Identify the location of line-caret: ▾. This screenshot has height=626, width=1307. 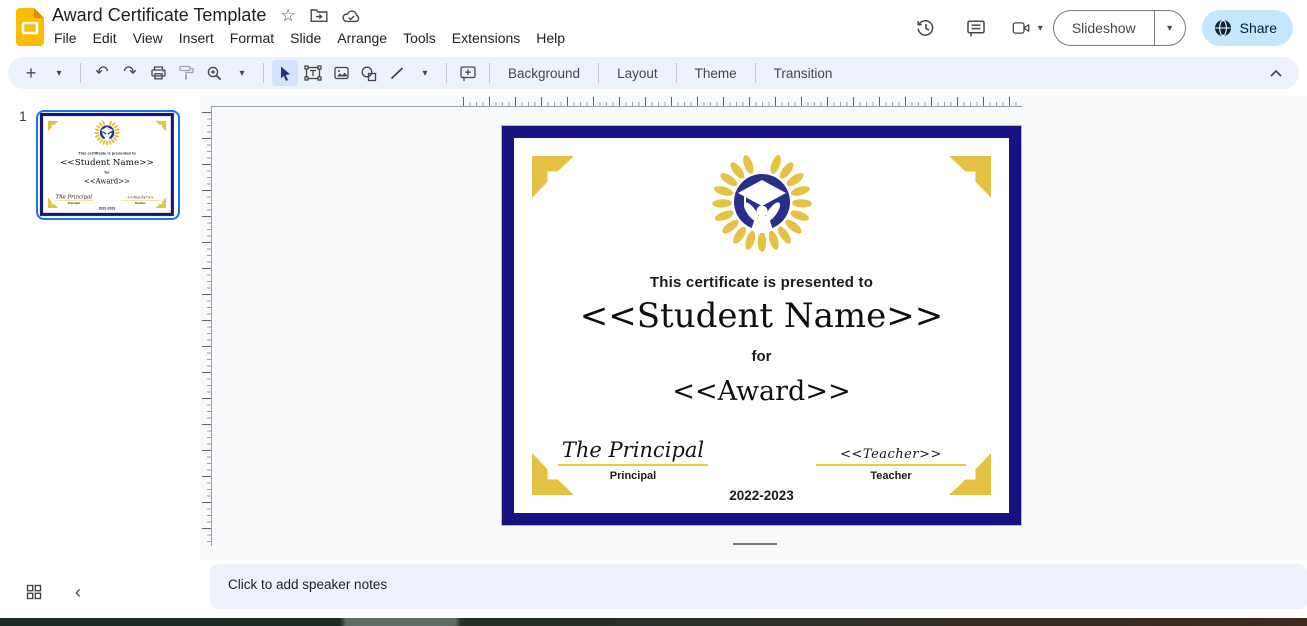
(425, 73).